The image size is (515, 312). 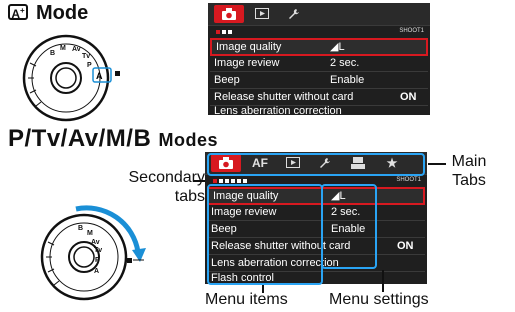 What do you see at coordinates (469, 171) in the screenshot?
I see `main-tabs-callout: Main Tabs` at bounding box center [469, 171].